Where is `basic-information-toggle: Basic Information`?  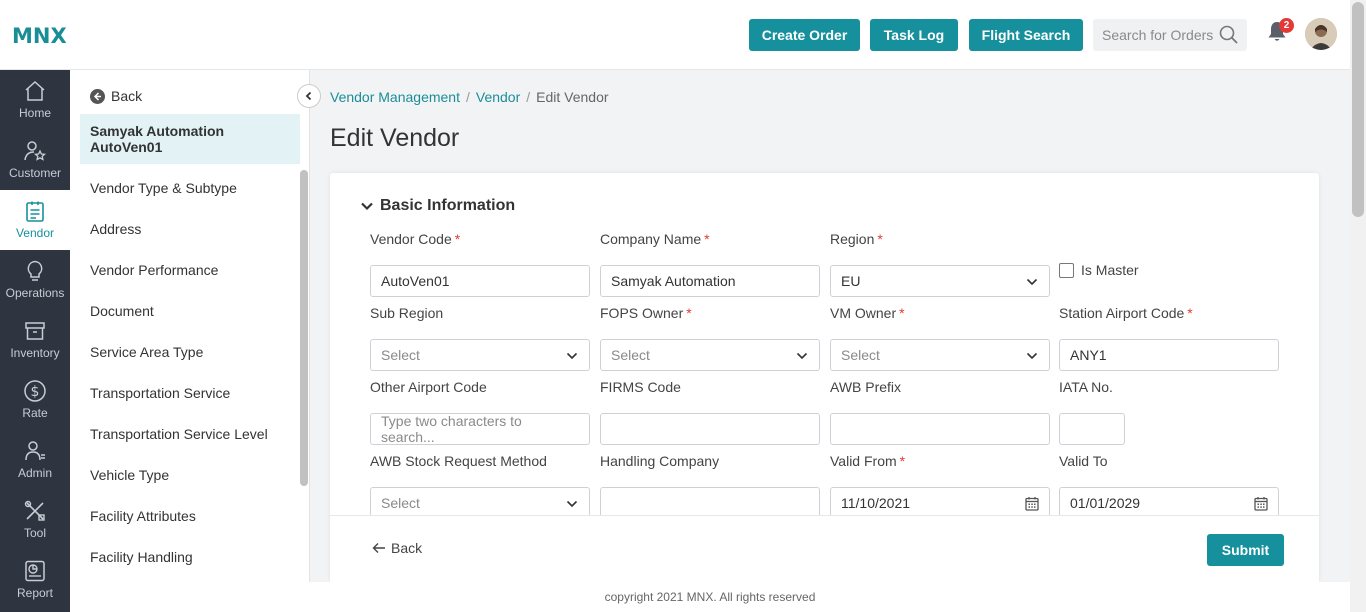 basic-information-toggle: Basic Information is located at coordinates (437, 206).